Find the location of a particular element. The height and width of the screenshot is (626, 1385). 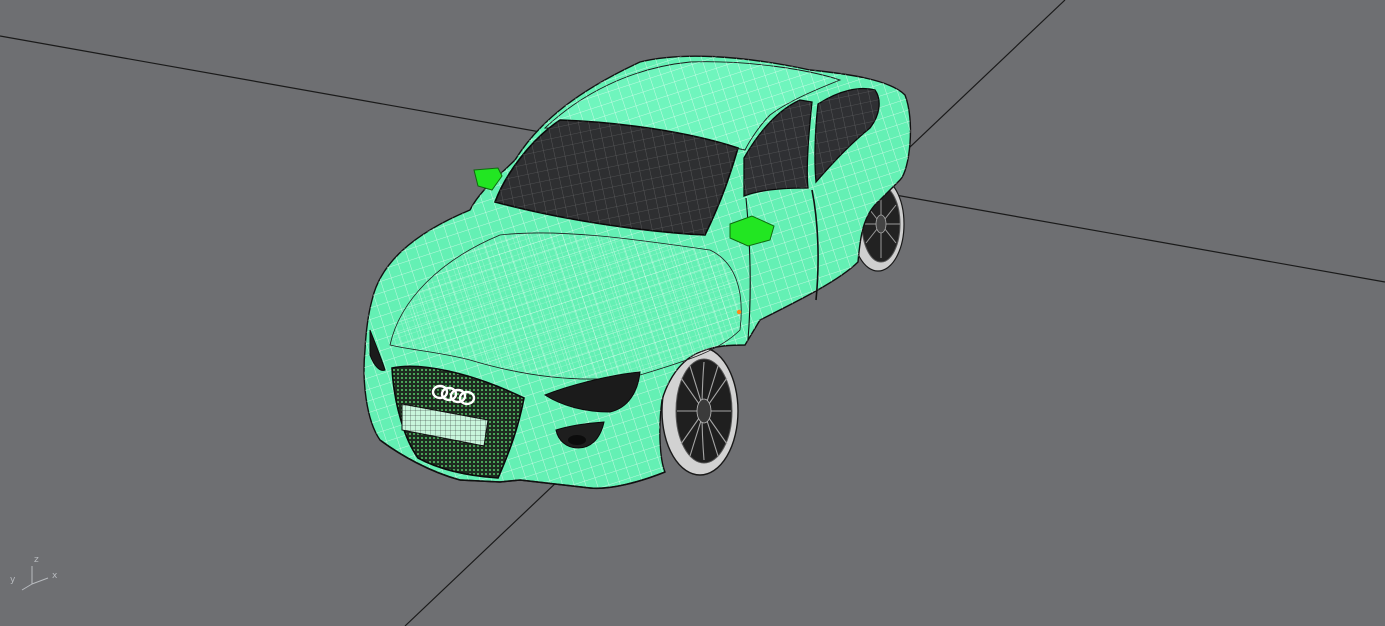

axis-label-x: x is located at coordinates (55, 576).